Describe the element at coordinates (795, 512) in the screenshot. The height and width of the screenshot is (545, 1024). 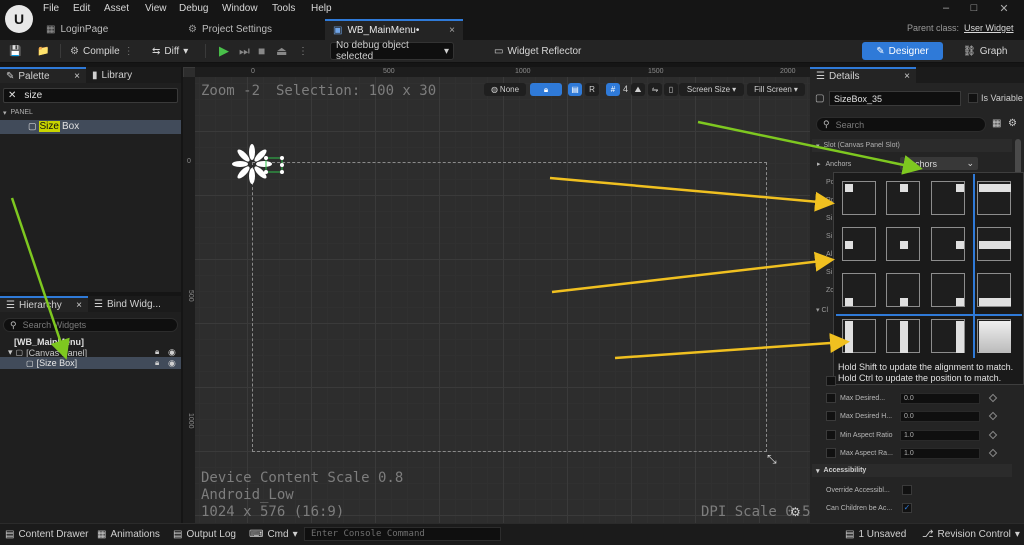
I see `dpi-settings-icon: ⚙` at that location.